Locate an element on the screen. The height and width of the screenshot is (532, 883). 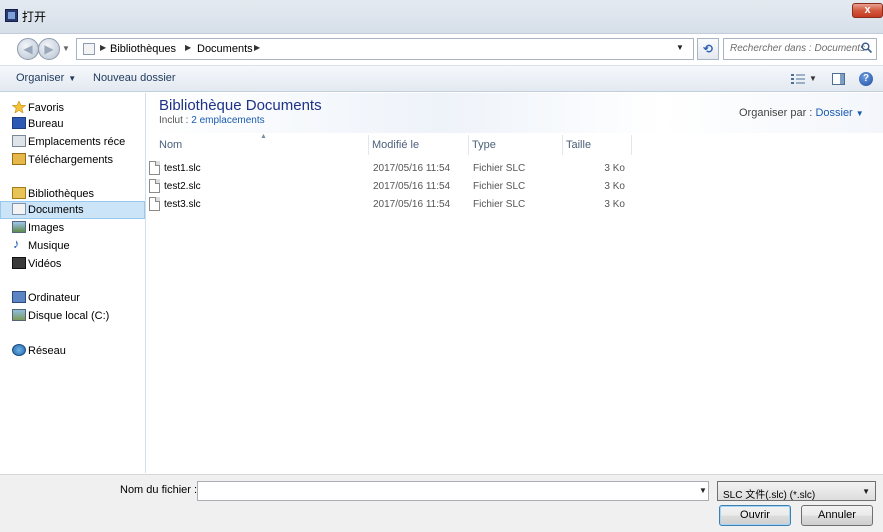
recent-places-icon is located at coordinates (19, 141).